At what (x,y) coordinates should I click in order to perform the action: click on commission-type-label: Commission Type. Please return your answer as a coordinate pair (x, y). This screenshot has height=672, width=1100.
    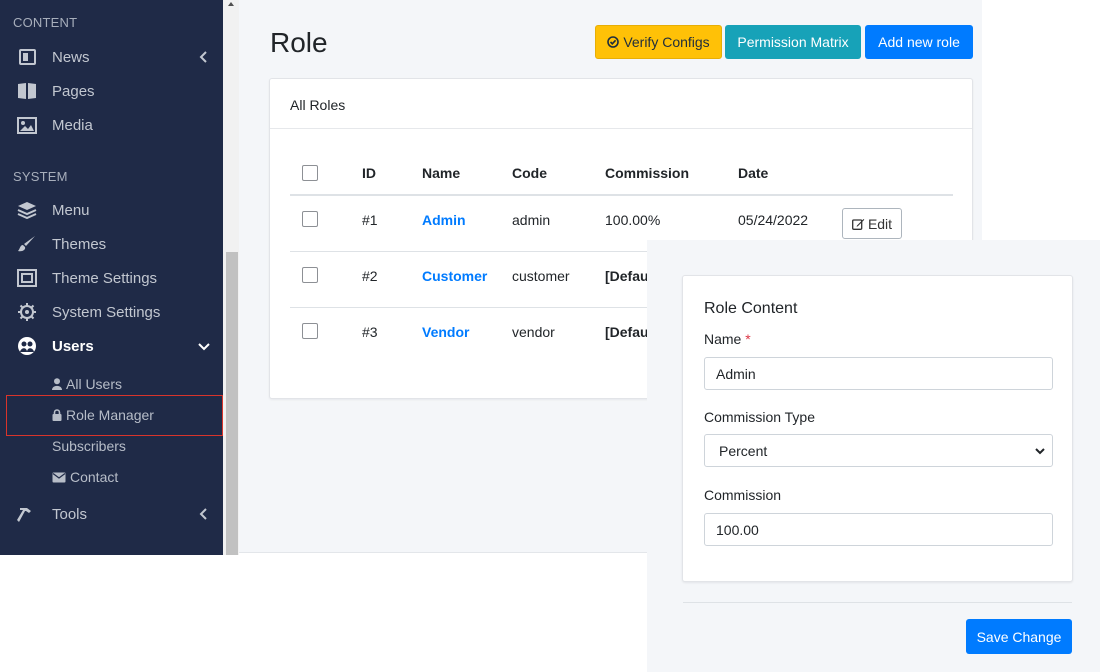
    Looking at the image, I should click on (760, 417).